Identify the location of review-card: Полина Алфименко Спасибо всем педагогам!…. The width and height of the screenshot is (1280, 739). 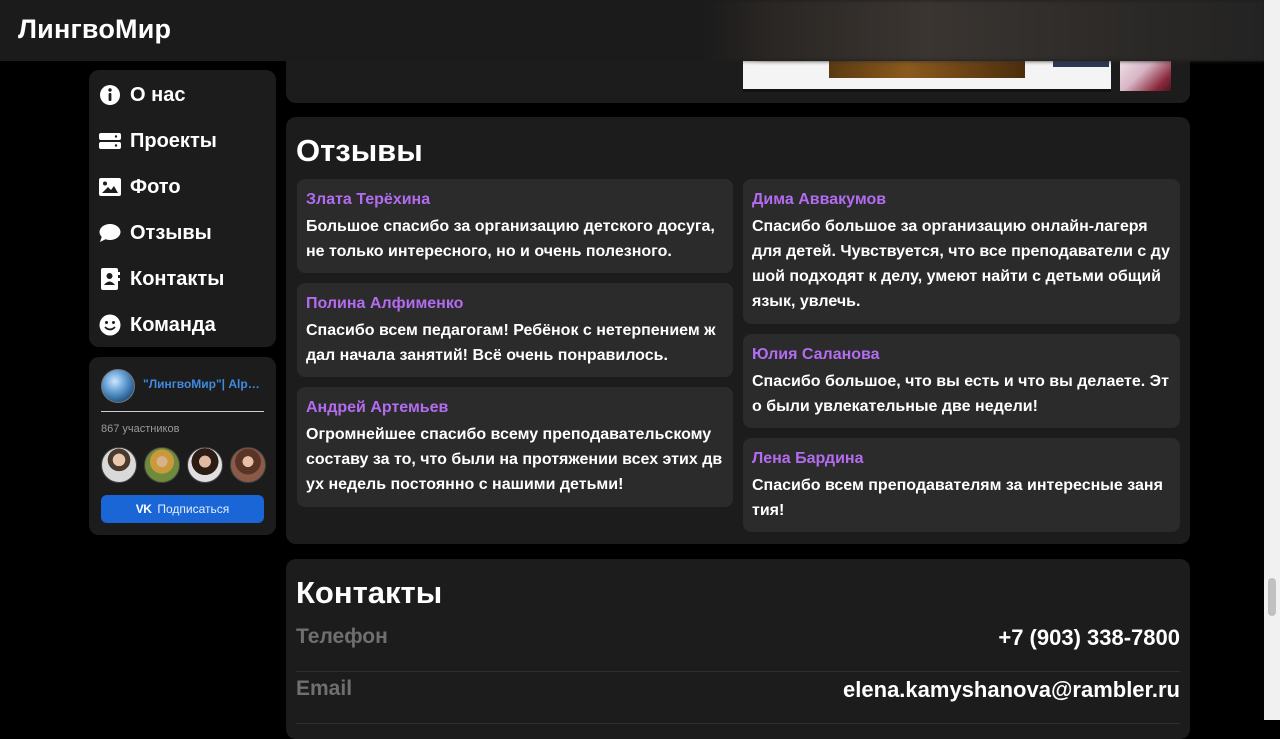
(515, 330).